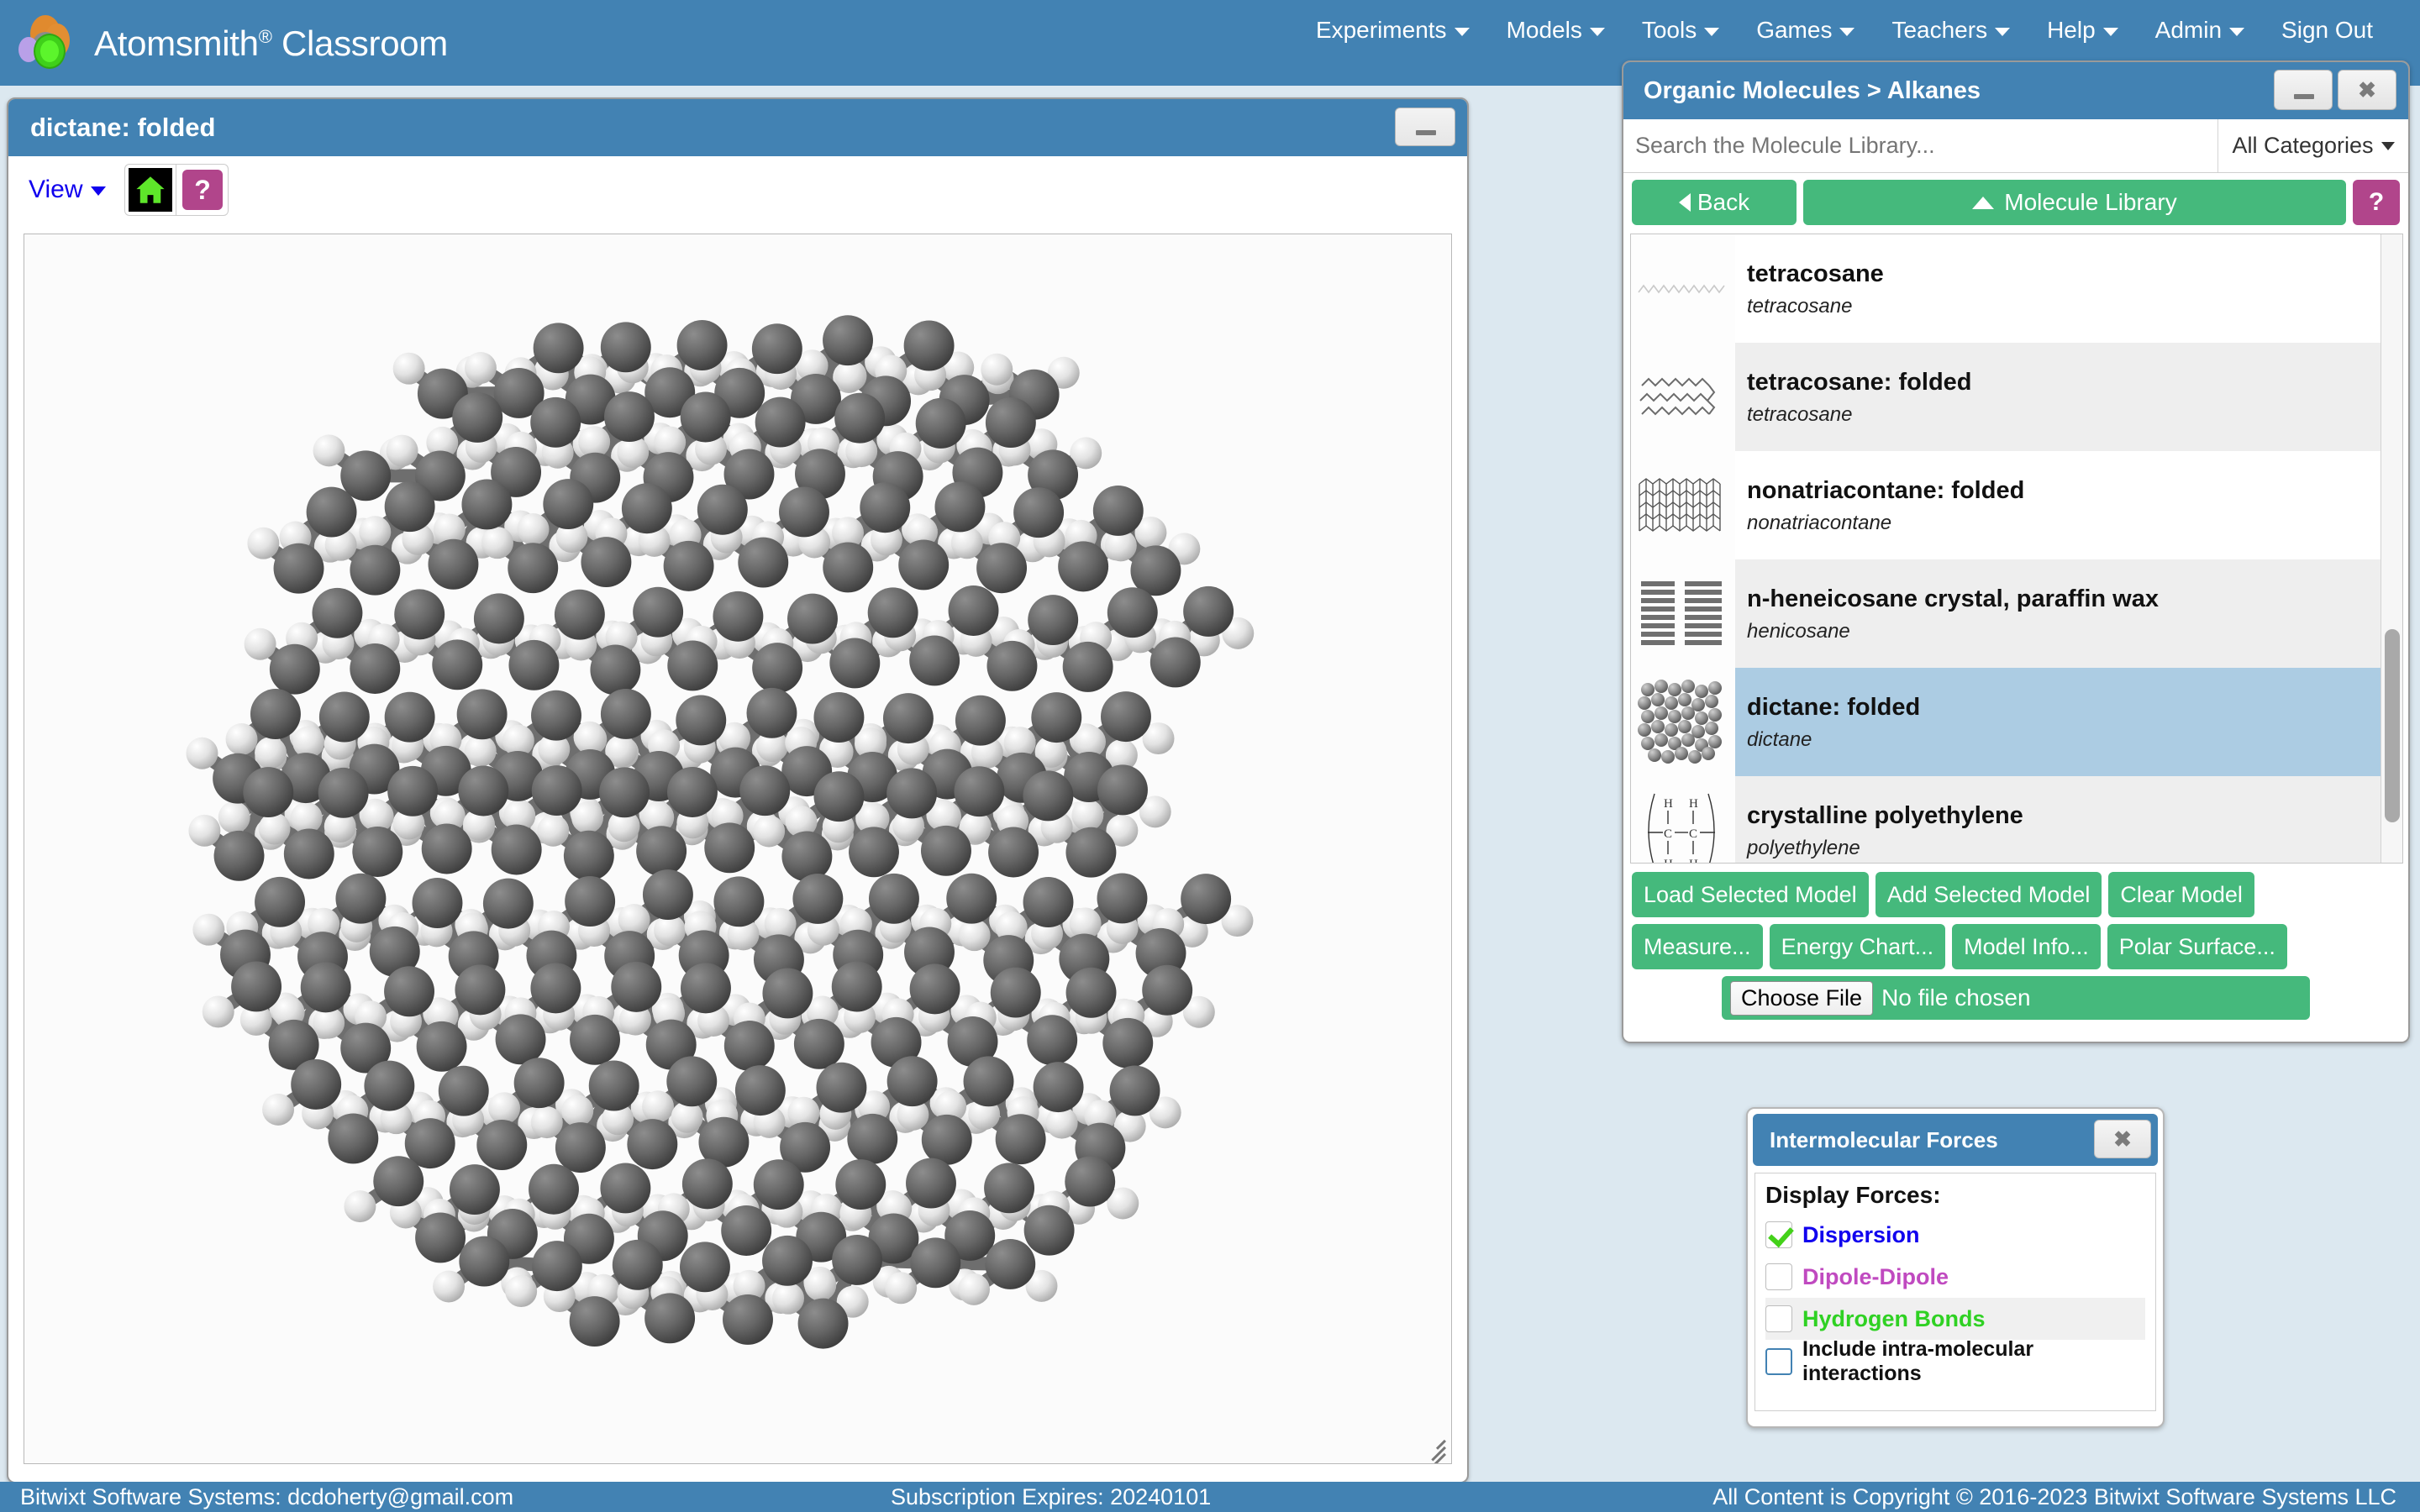 The height and width of the screenshot is (1512, 2420). I want to click on home-button, so click(150, 190).